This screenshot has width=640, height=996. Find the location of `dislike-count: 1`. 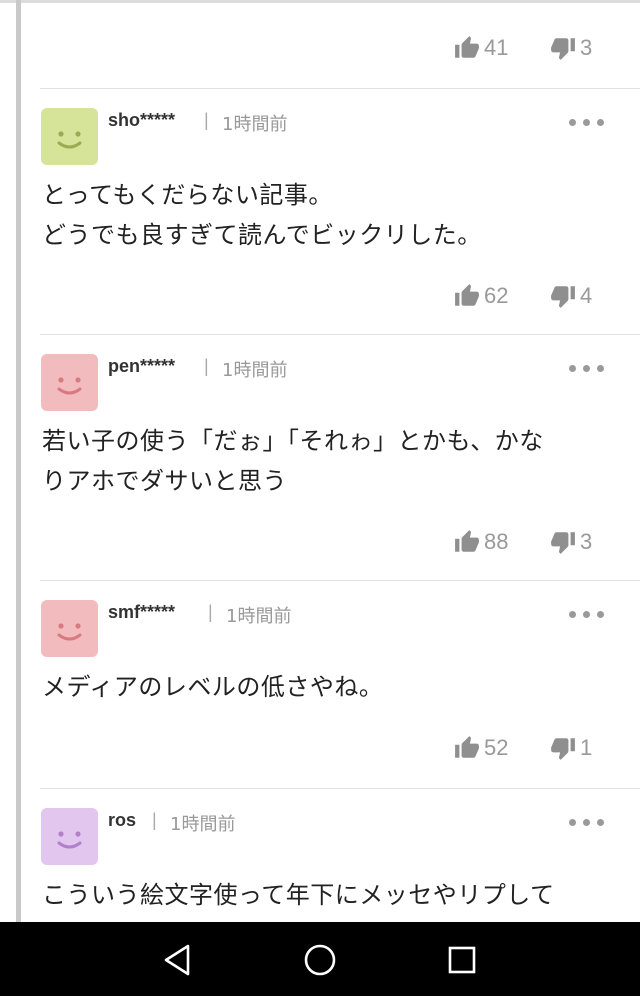

dislike-count: 1 is located at coordinates (586, 747).